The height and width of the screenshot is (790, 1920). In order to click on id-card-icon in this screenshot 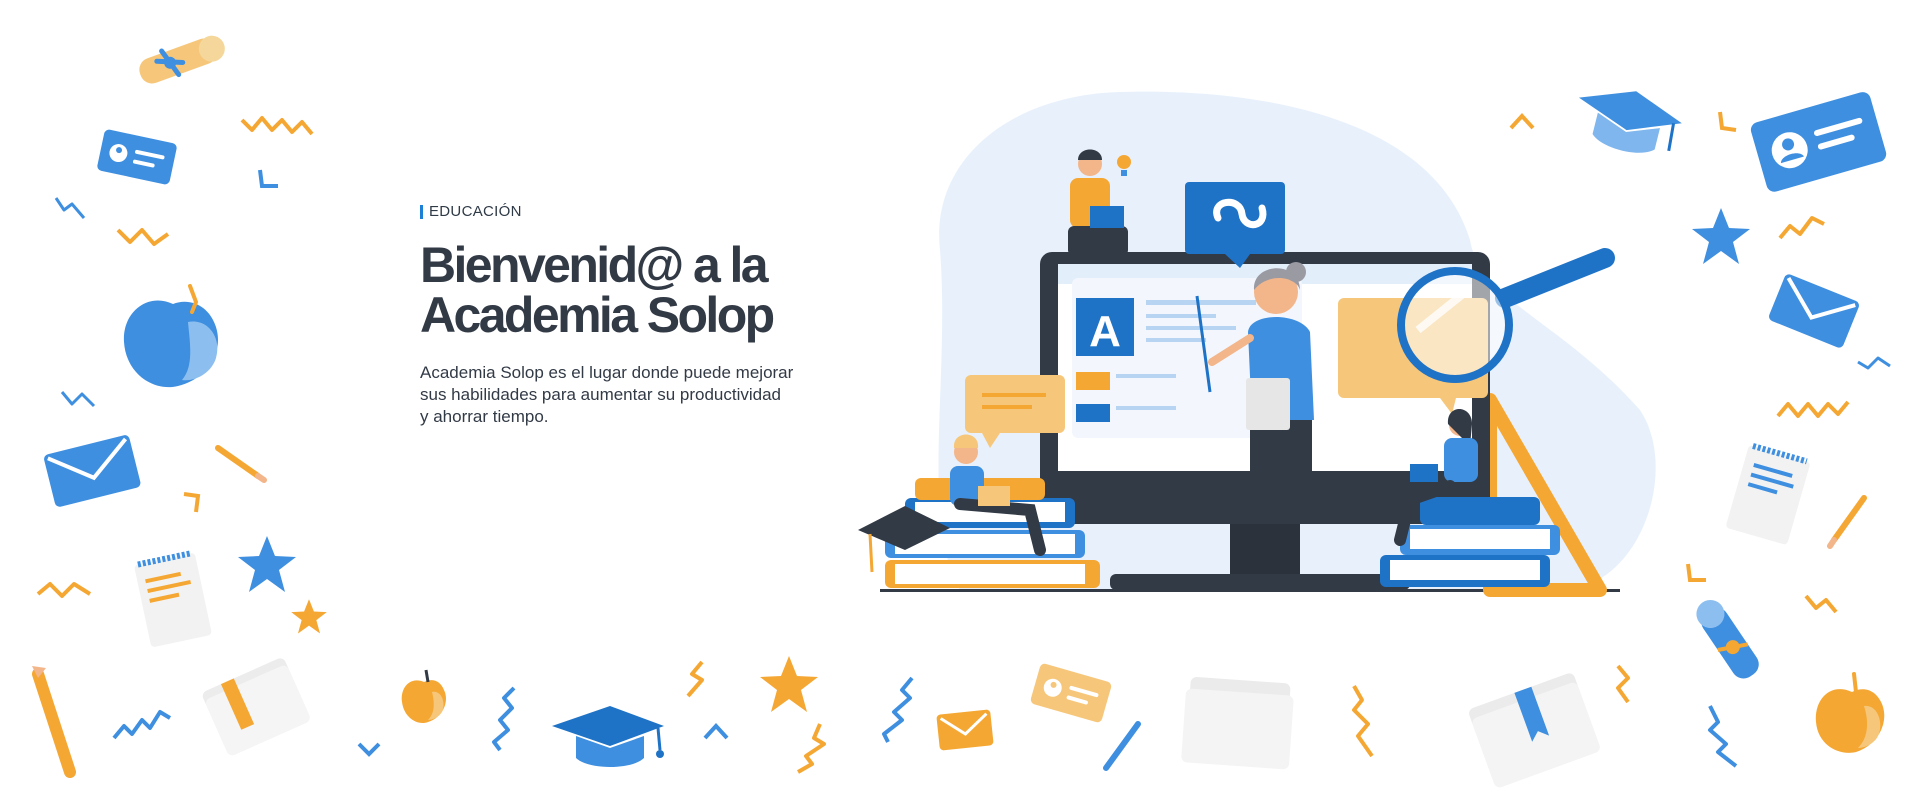, I will do `click(137, 157)`.